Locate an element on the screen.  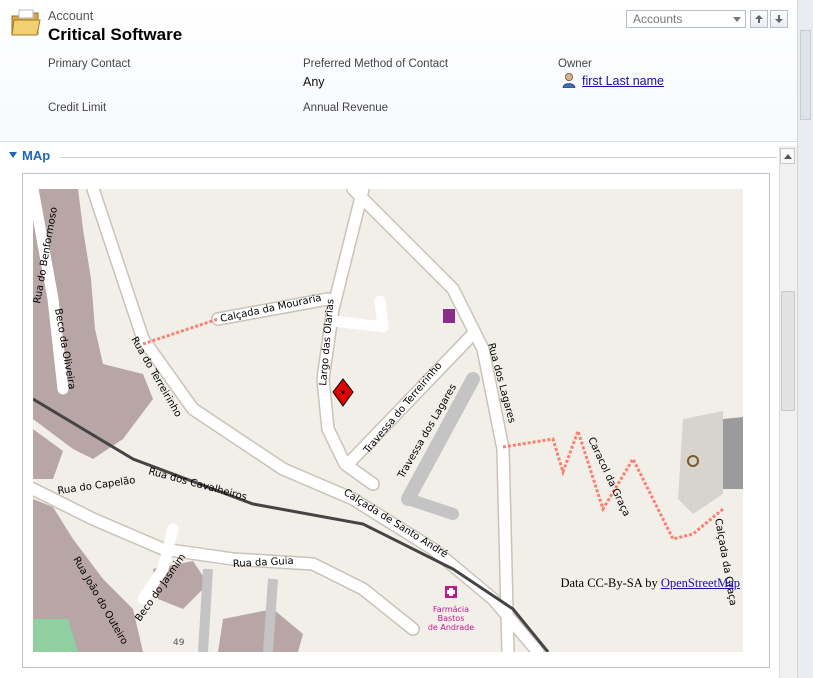
attribution-text: Data CC-By-SA by is located at coordinates (610, 583).